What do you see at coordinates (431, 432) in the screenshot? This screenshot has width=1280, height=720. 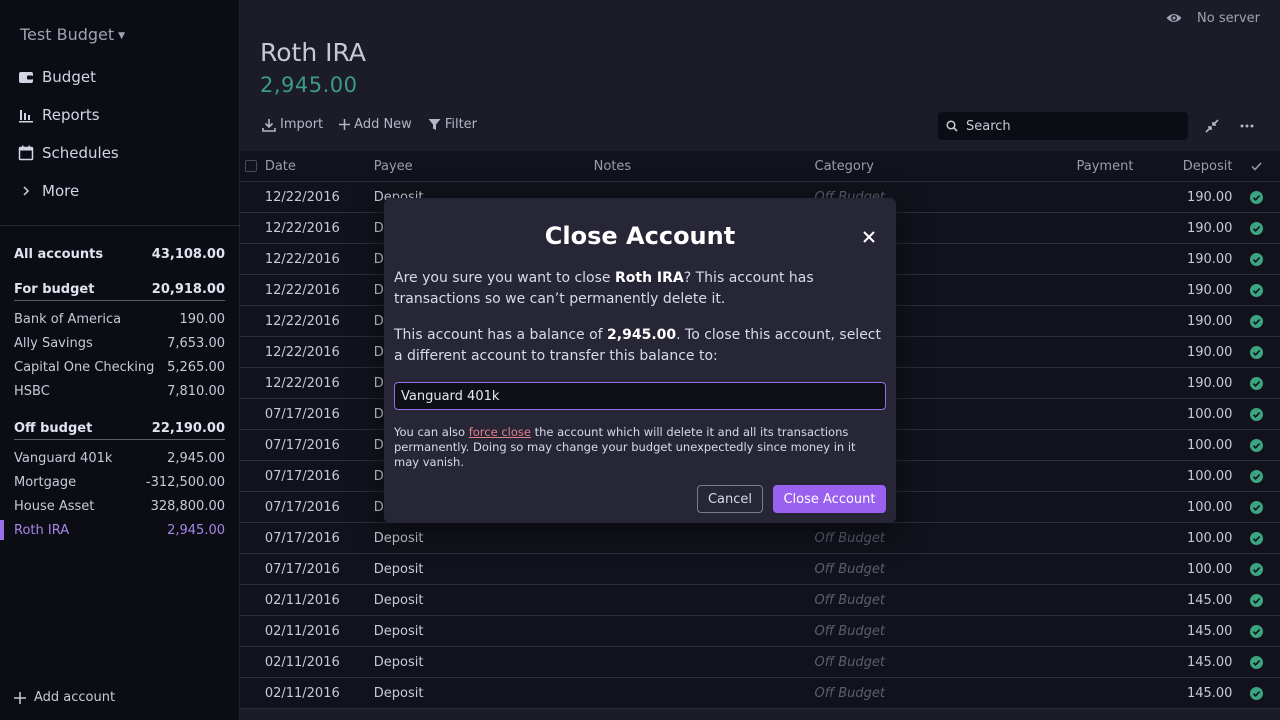 I see `modal-text: You can also` at bounding box center [431, 432].